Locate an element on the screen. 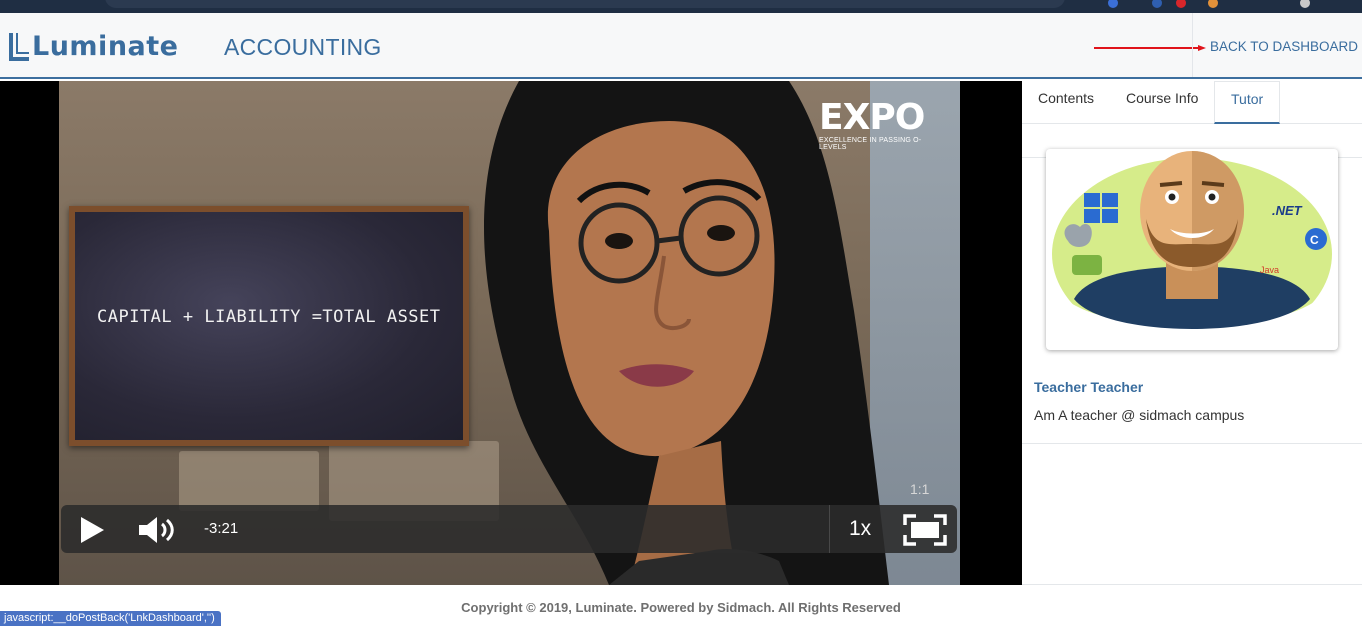 This screenshot has height=626, width=1362. tab-course-info: Course Info is located at coordinates (1162, 102).